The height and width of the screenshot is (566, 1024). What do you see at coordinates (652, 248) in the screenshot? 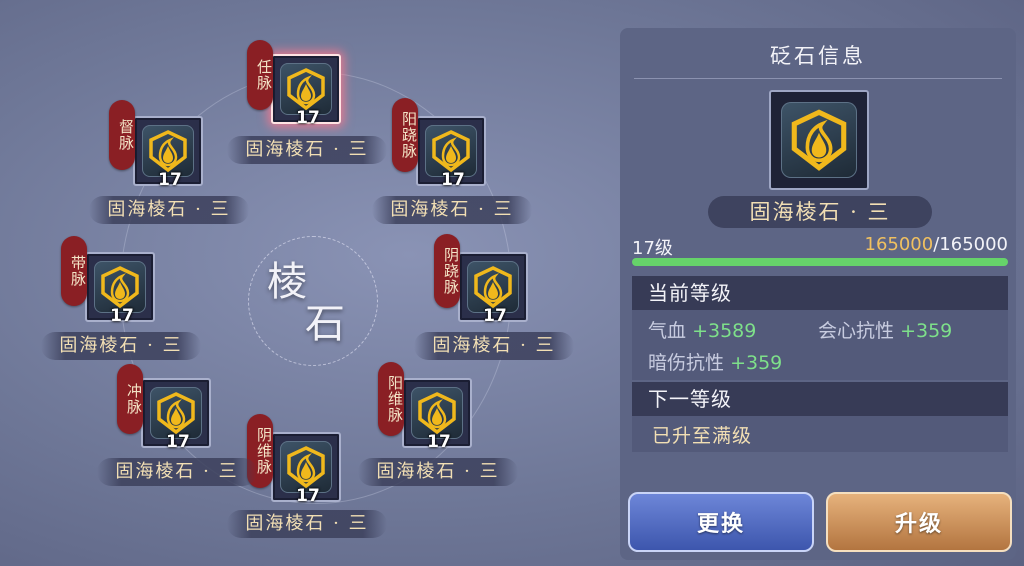
I see `stone-level: 17级` at bounding box center [652, 248].